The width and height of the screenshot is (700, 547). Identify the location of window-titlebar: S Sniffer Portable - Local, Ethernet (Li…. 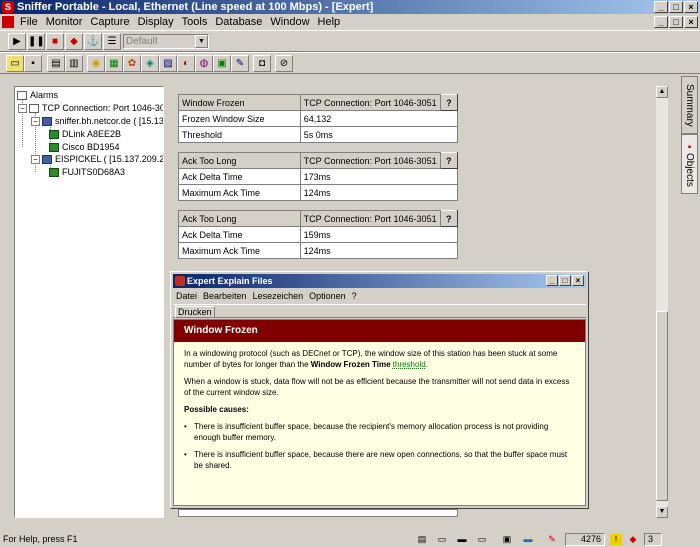
(350, 7).